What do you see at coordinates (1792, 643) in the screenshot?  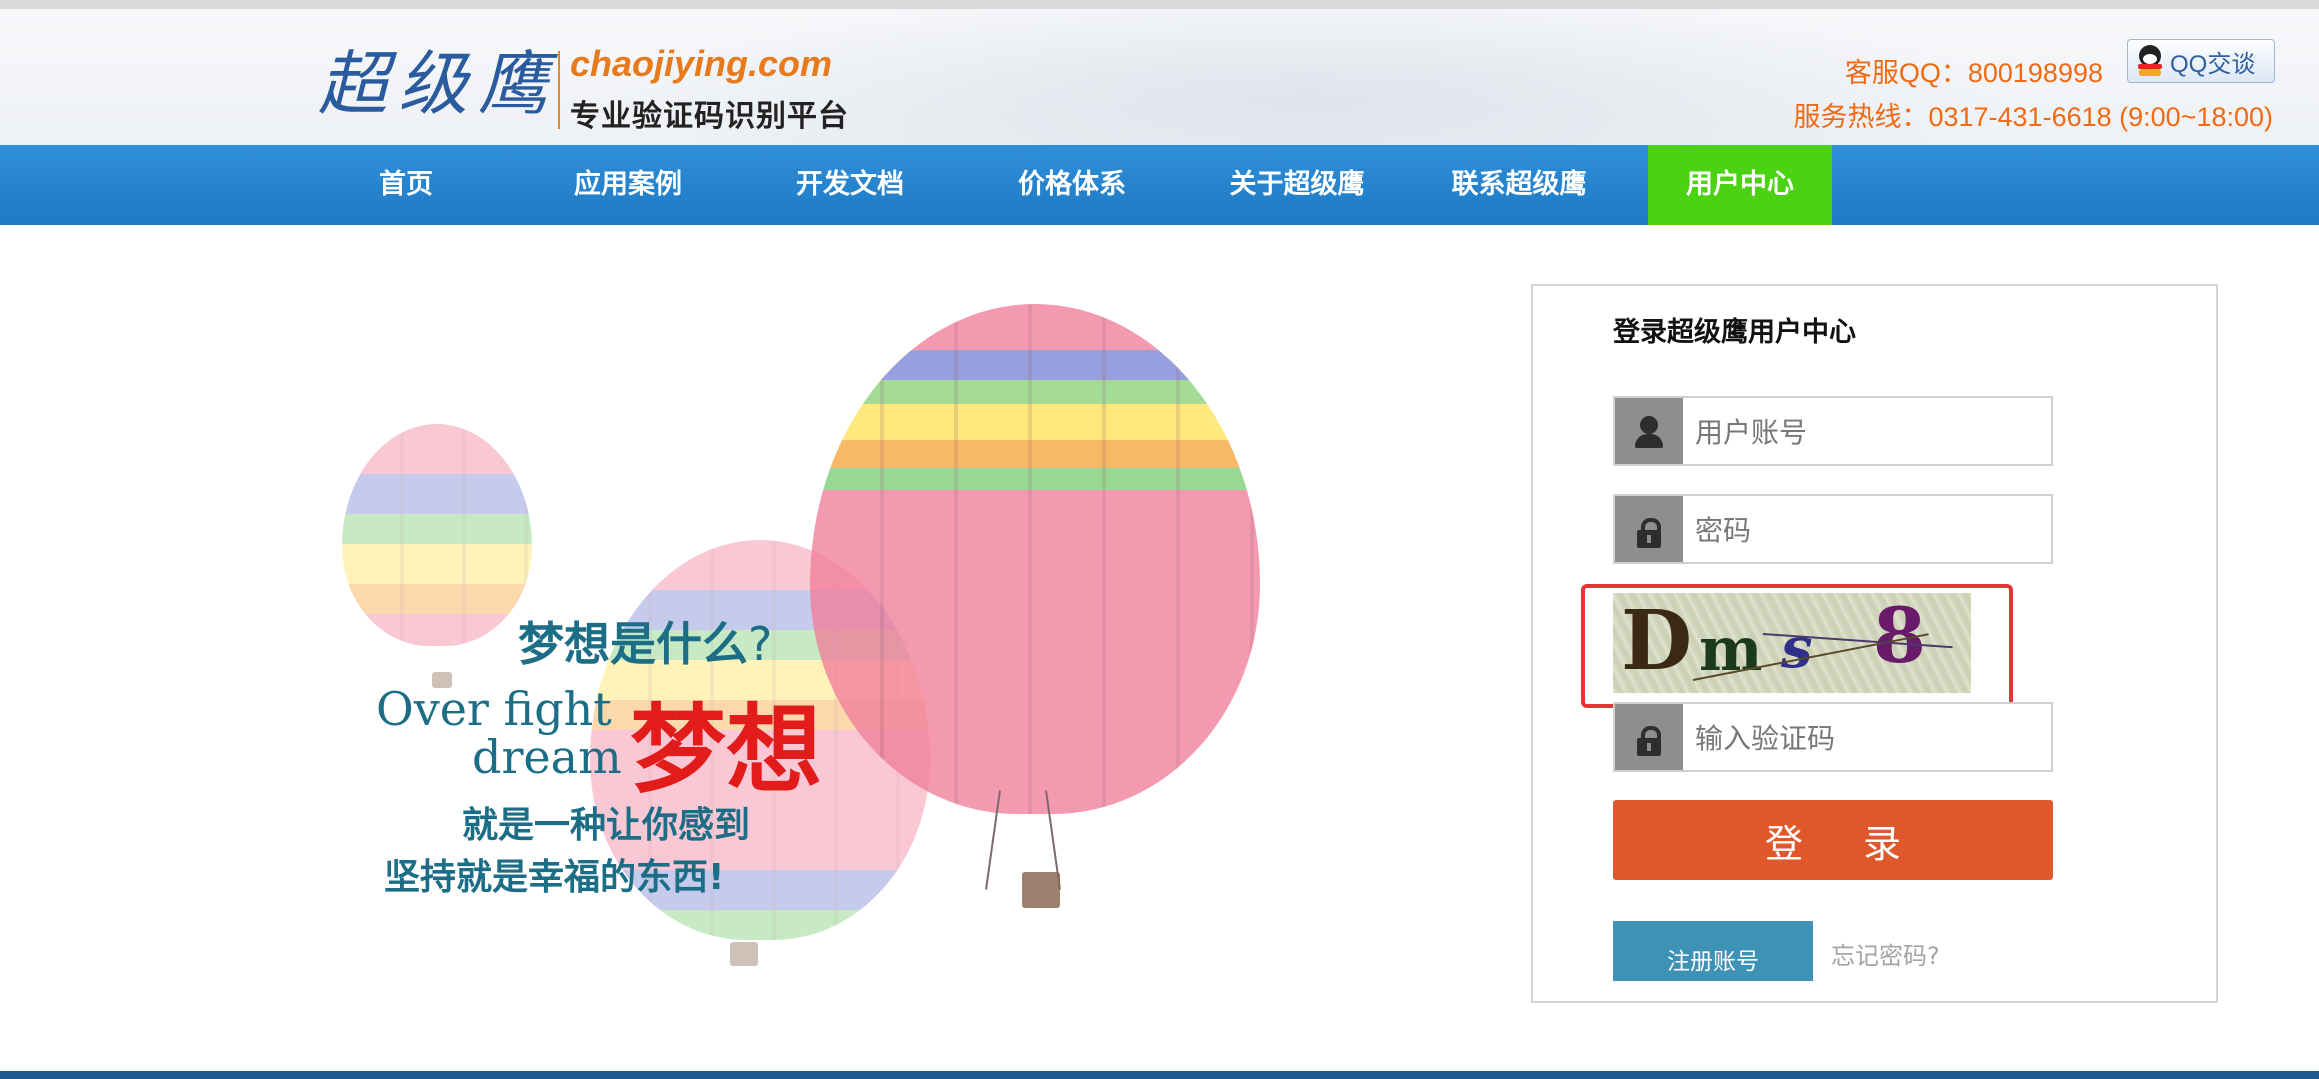 I see `captcha-image: D m s 8` at bounding box center [1792, 643].